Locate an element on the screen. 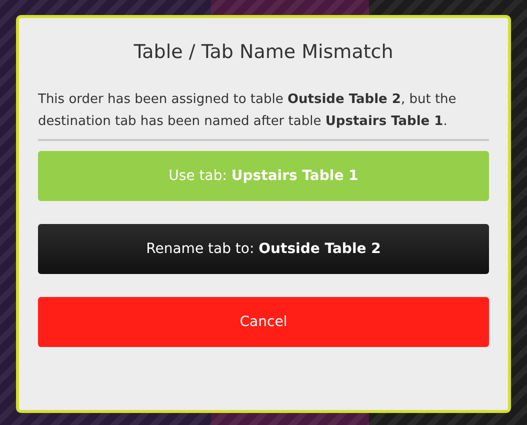 The width and height of the screenshot is (527, 425). cancel-button: Cancel is located at coordinates (263, 322).